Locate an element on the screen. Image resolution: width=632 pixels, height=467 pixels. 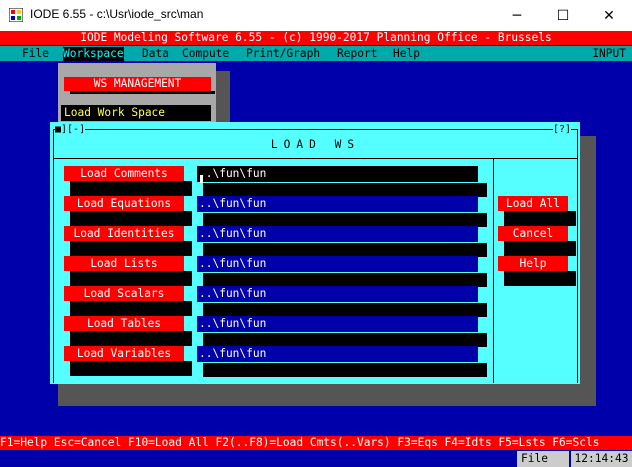
ws-management-title: WS MANAGEMENT is located at coordinates (137, 84).